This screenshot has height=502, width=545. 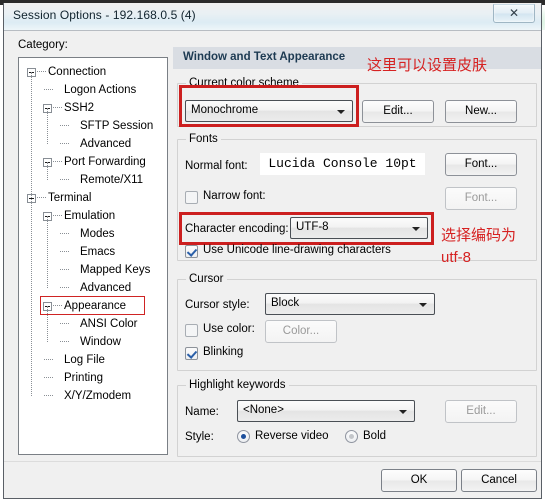 I want to click on sidebar-item-logon-actions: Logon Actions, so click(x=93, y=90).